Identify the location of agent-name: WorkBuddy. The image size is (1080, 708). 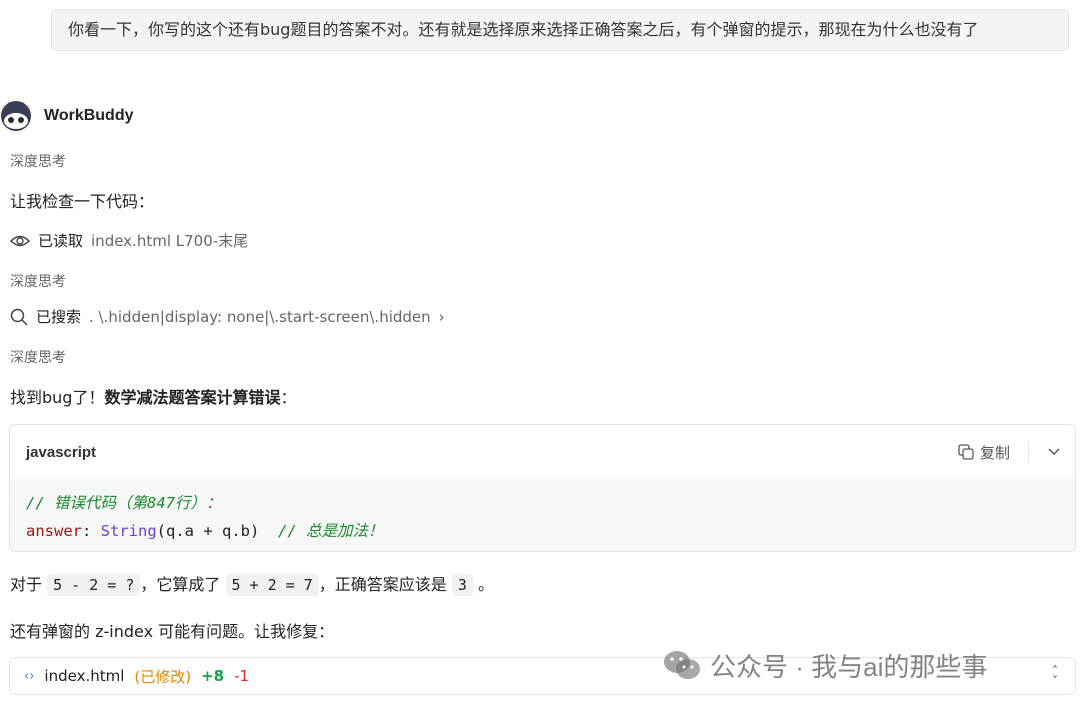
(89, 115).